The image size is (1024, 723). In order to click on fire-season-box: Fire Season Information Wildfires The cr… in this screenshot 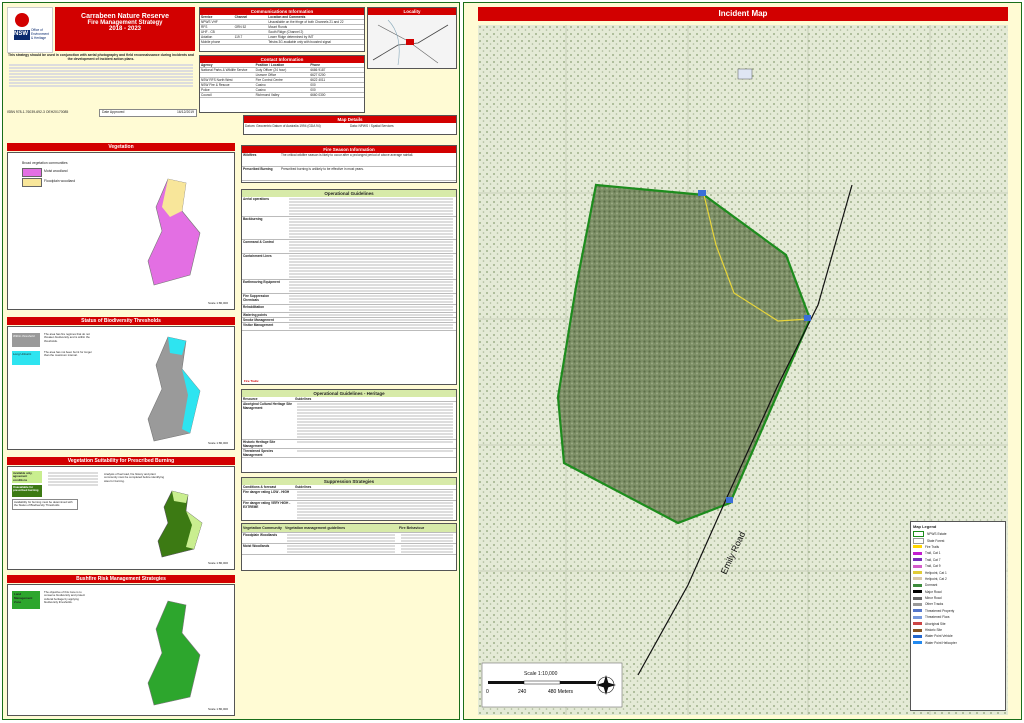, I will do `click(349, 164)`.